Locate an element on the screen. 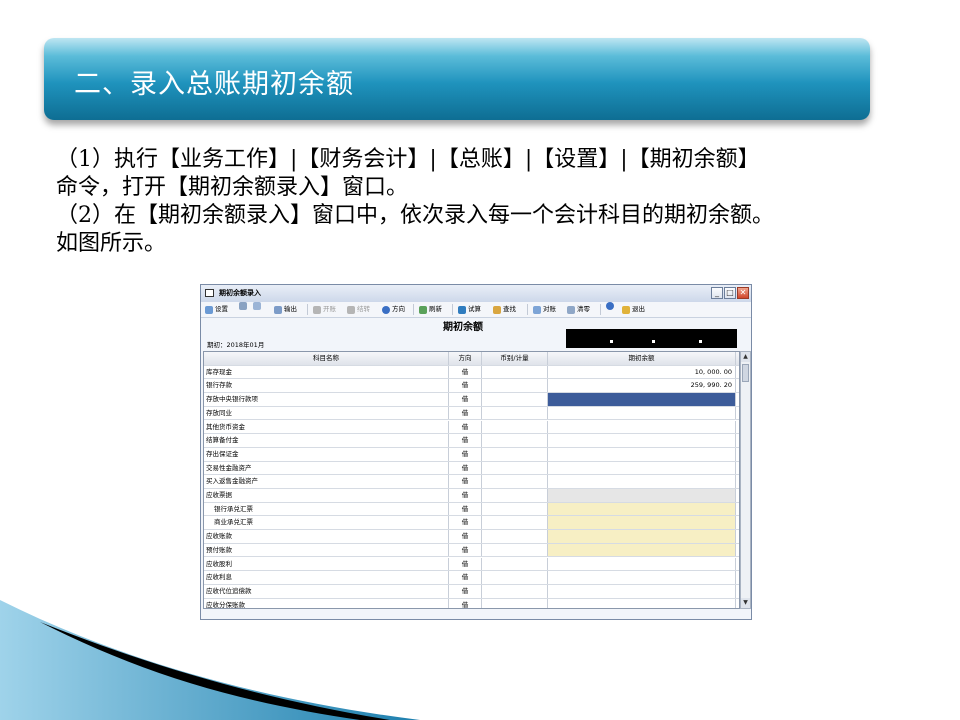 This screenshot has width=960, height=720. trial-balance-button: 试算 is located at coordinates (469, 309).